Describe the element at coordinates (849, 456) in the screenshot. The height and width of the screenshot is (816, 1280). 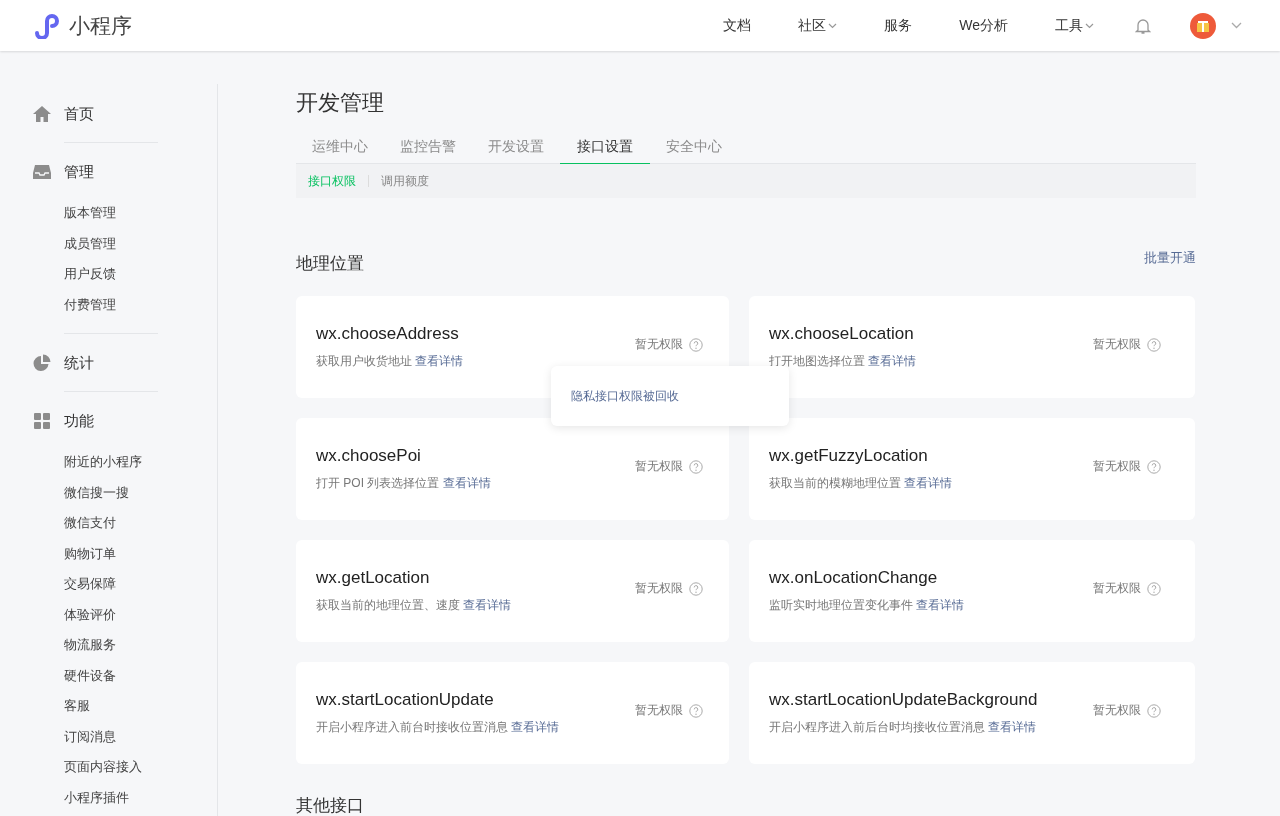
I see `api-name: wx.getFuzzyLocation` at that location.